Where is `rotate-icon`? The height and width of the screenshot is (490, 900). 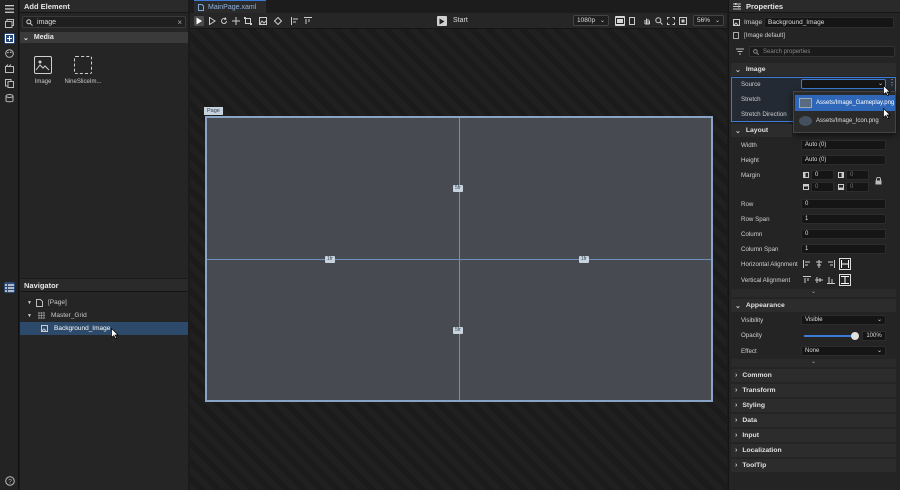
rotate-icon is located at coordinates (224, 21).